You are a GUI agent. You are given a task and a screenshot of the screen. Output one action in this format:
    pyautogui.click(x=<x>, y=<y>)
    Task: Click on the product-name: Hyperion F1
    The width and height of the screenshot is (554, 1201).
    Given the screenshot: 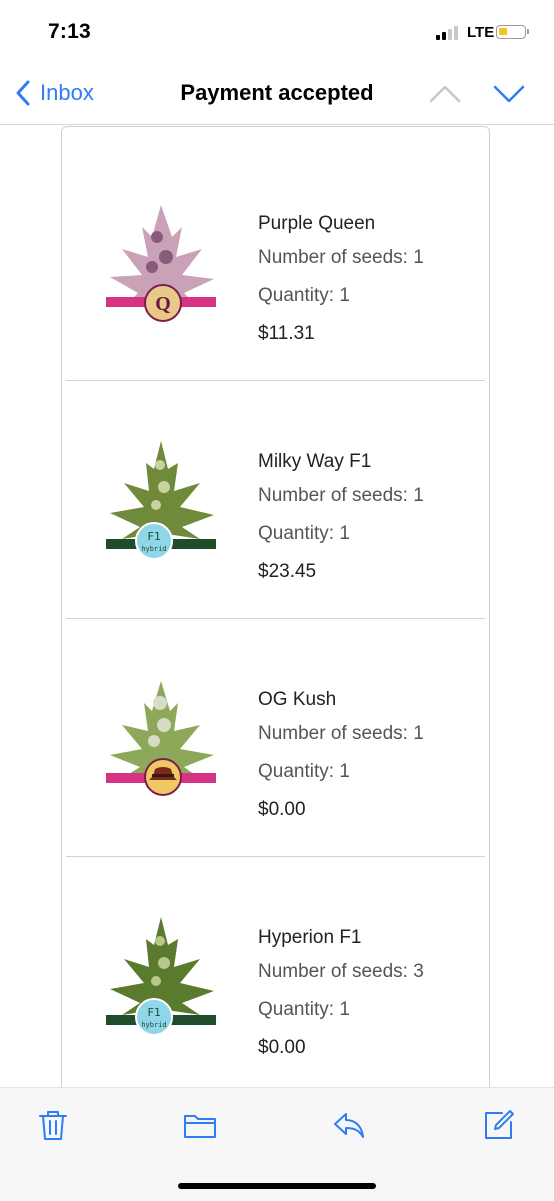 What is the action you would take?
    pyautogui.click(x=310, y=937)
    